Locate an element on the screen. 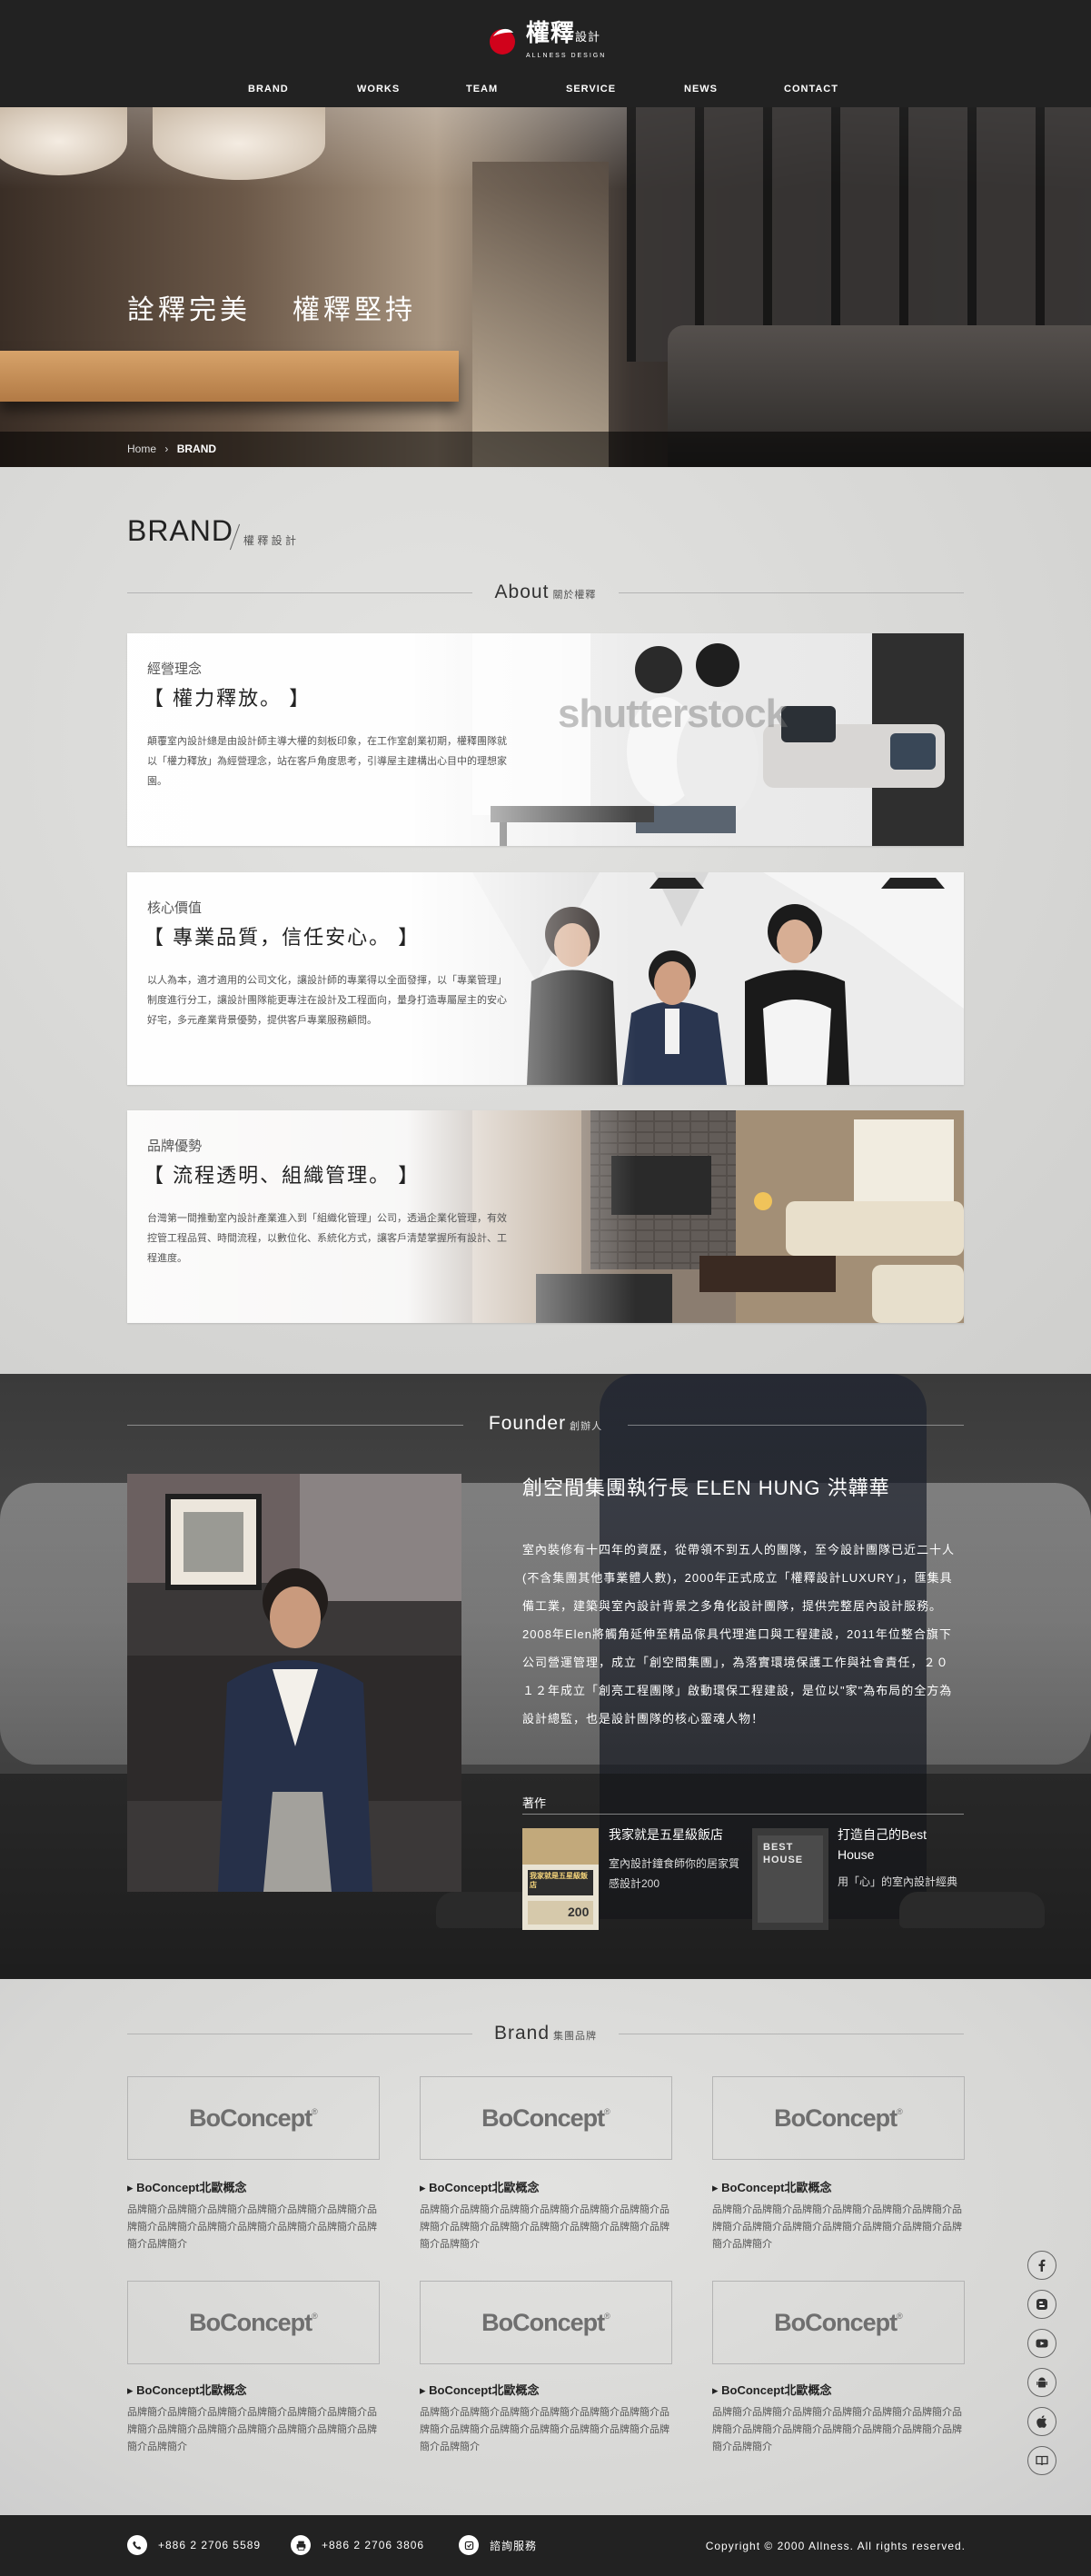  works-label: 著作 is located at coordinates (534, 1803).